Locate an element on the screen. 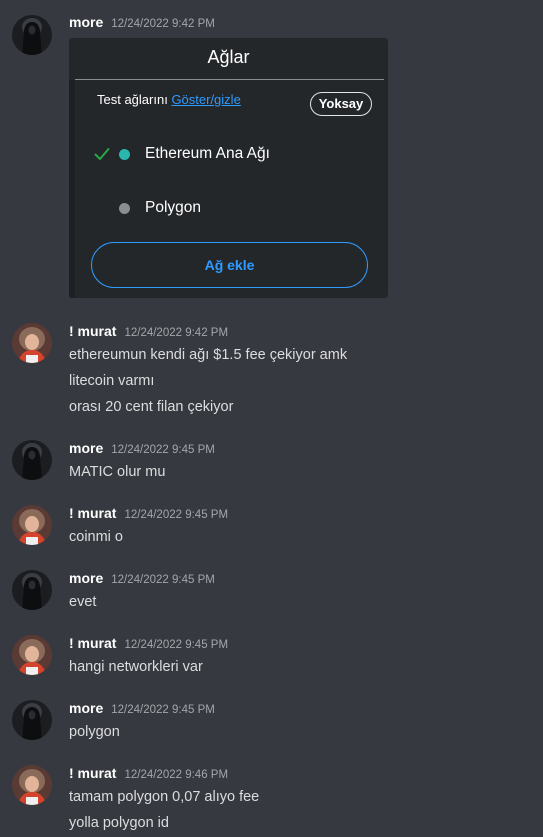 This screenshot has height=837, width=543. message-text: evet is located at coordinates (83, 602).